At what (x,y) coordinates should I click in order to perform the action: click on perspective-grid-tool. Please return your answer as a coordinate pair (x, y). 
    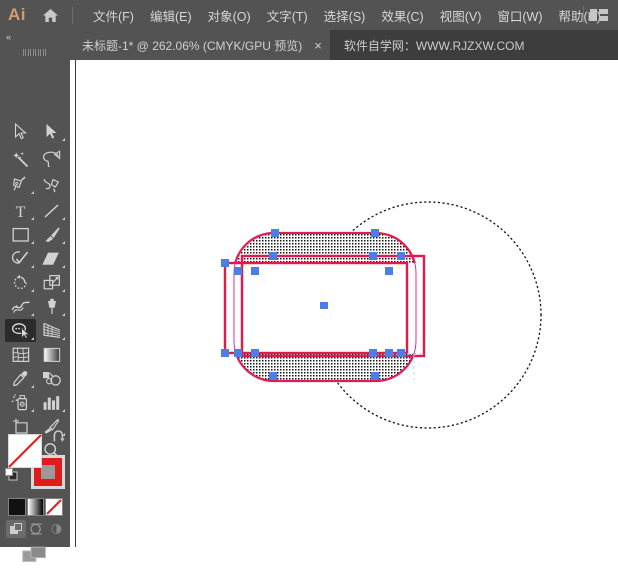
    Looking at the image, I should click on (51, 330).